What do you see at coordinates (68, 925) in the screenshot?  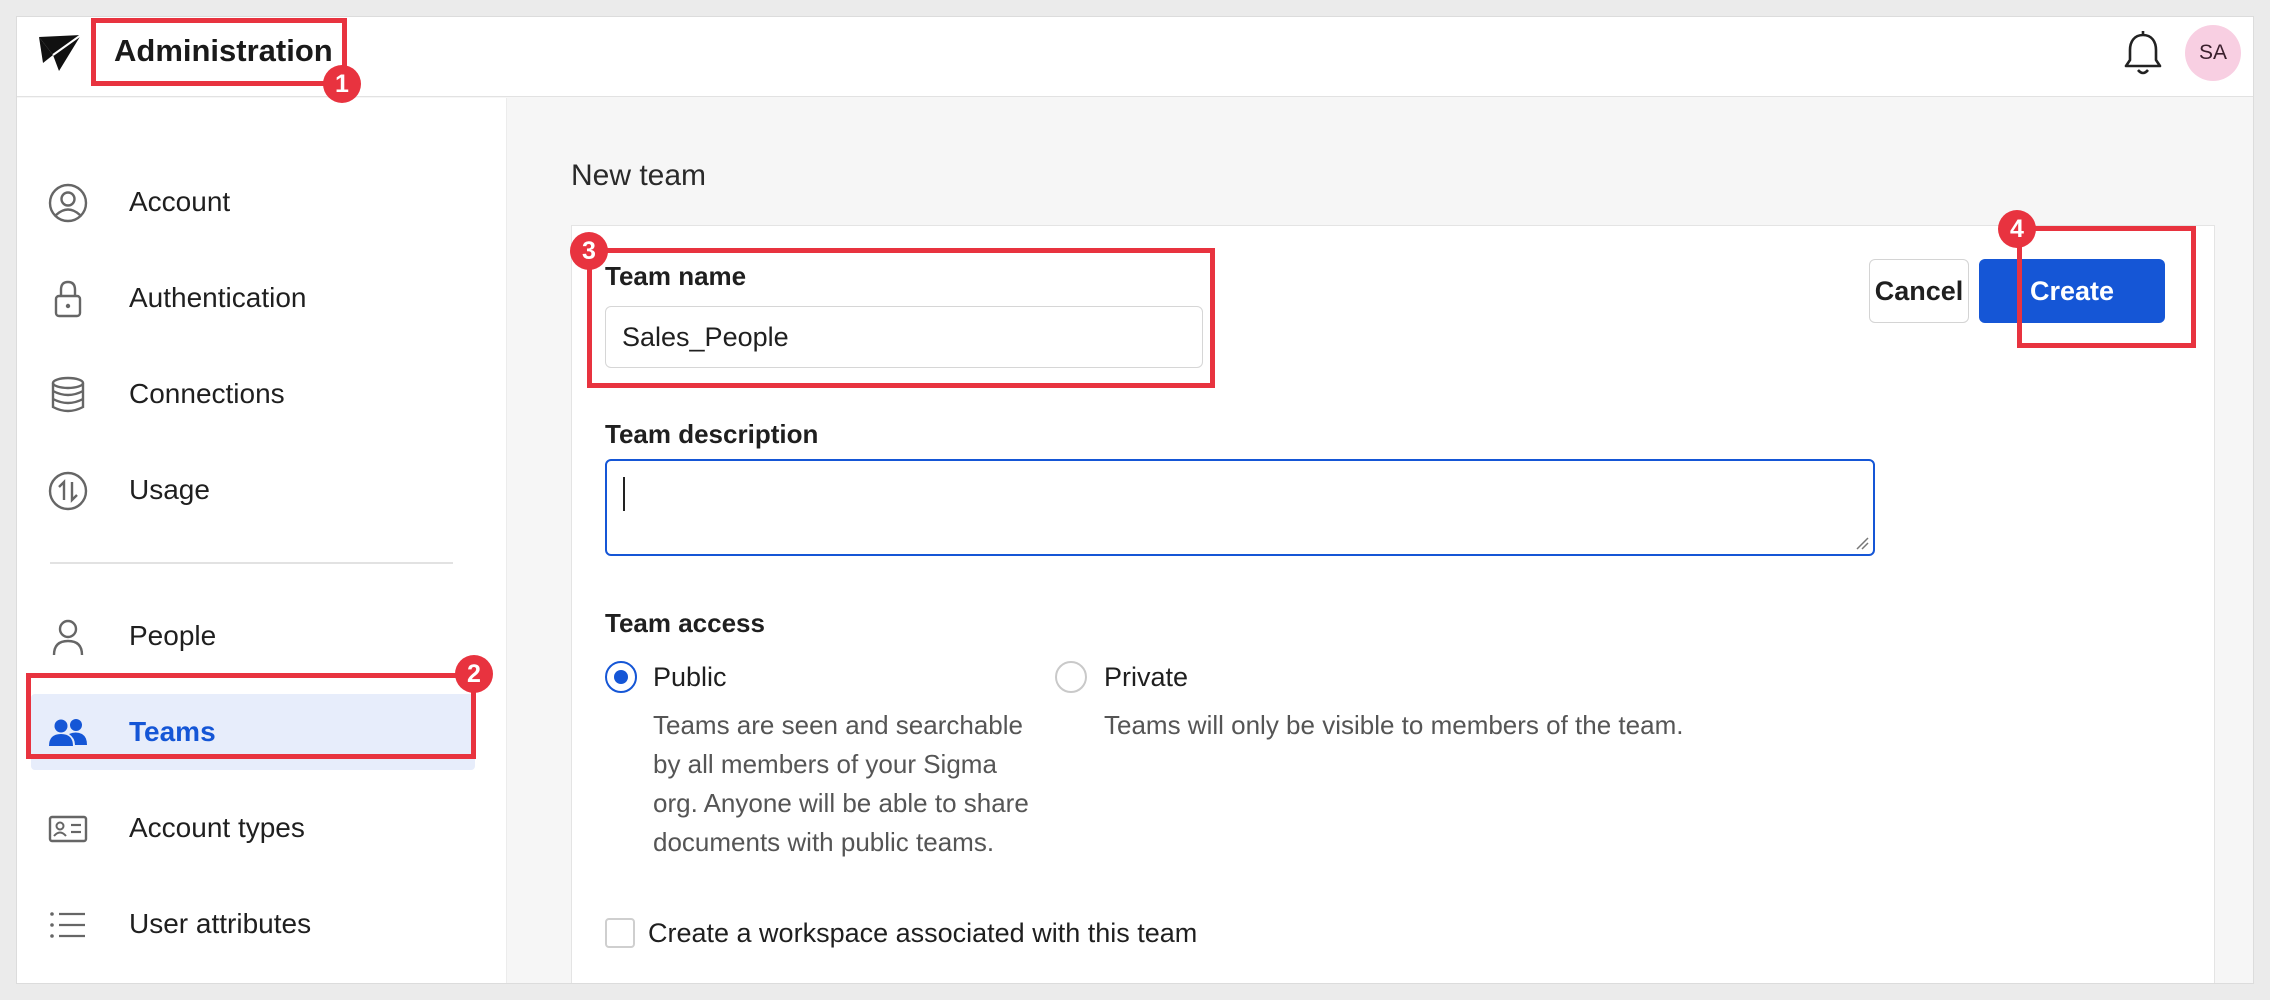 I see `list-icon` at bounding box center [68, 925].